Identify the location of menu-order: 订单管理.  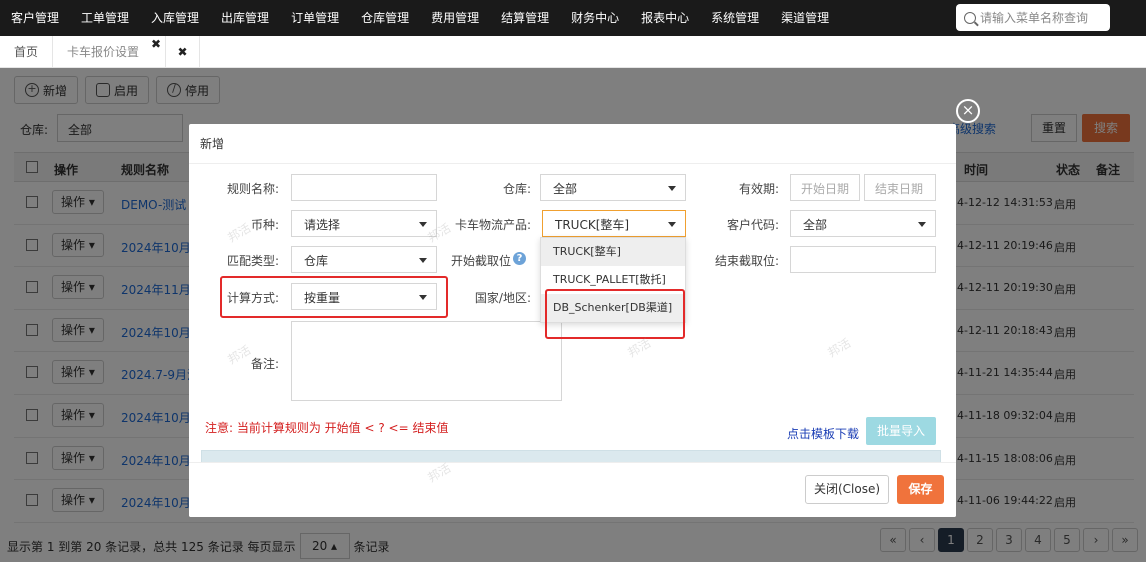
(315, 18).